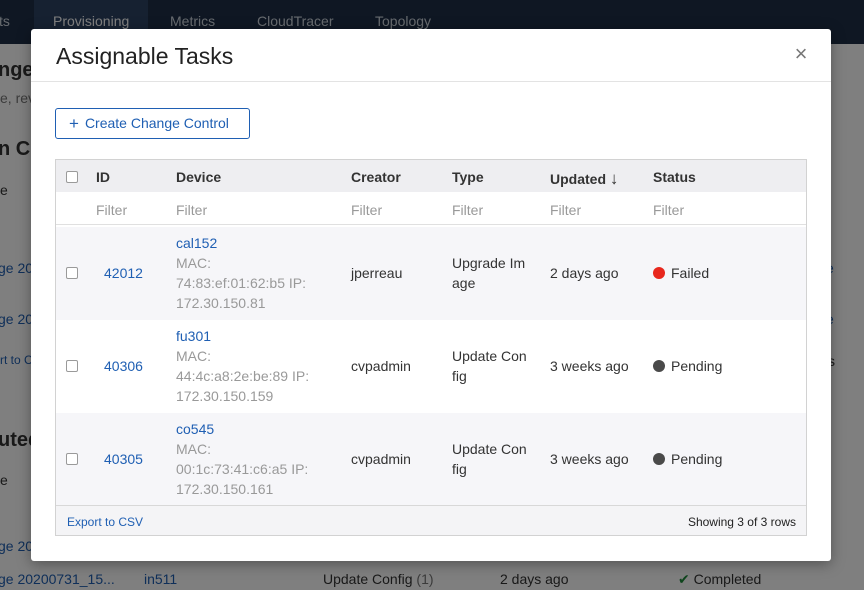 This screenshot has height=590, width=864. I want to click on create-change-control-button: + Create Change Control, so click(152, 123).